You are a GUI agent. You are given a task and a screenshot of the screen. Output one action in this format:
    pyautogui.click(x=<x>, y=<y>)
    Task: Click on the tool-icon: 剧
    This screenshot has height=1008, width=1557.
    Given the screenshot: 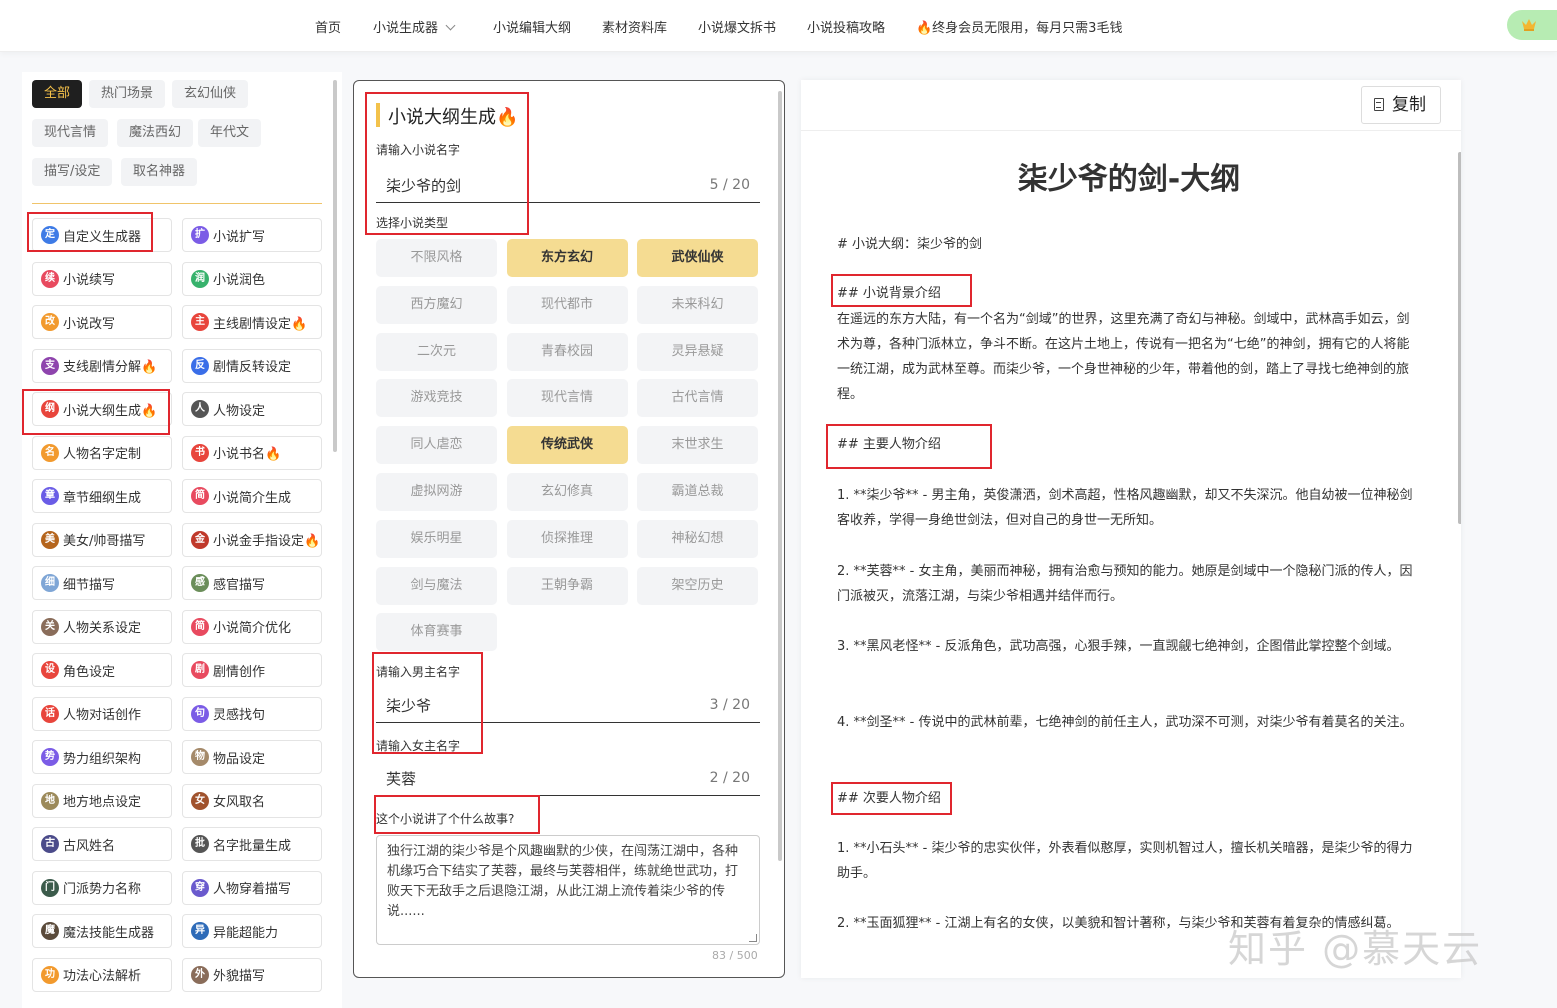 What is the action you would take?
    pyautogui.click(x=200, y=670)
    